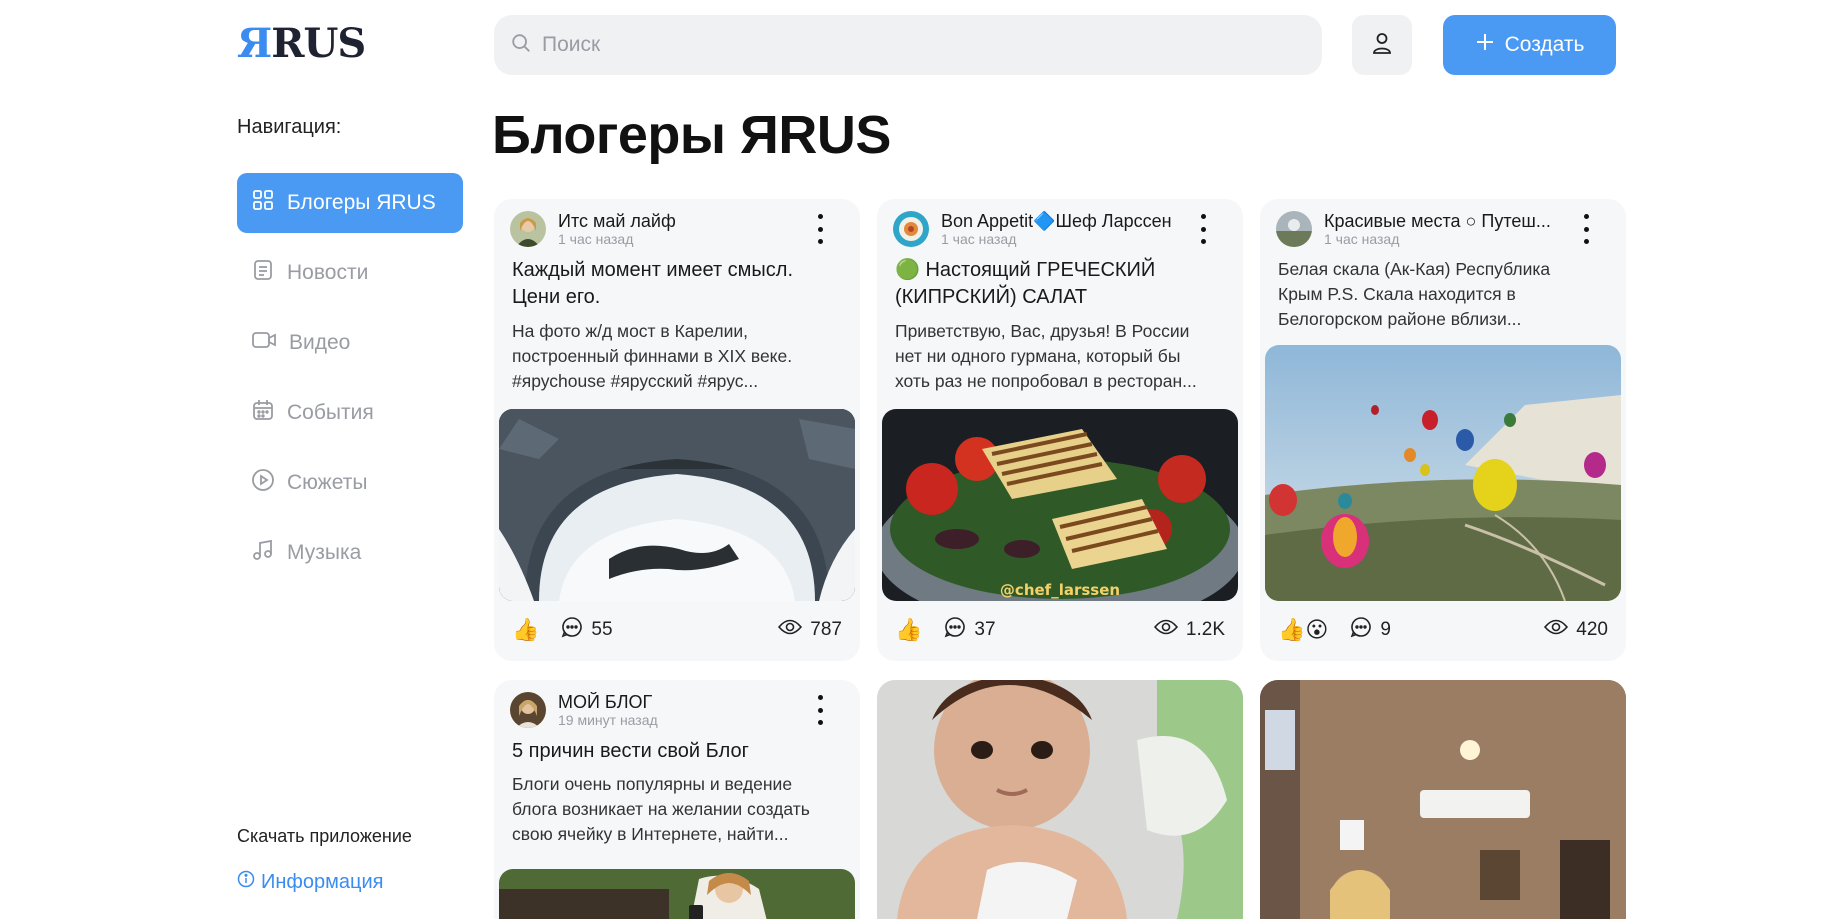 This screenshot has height=919, width=1838. What do you see at coordinates (330, 412) in the screenshot?
I see `sidebar-item-label: События` at bounding box center [330, 412].